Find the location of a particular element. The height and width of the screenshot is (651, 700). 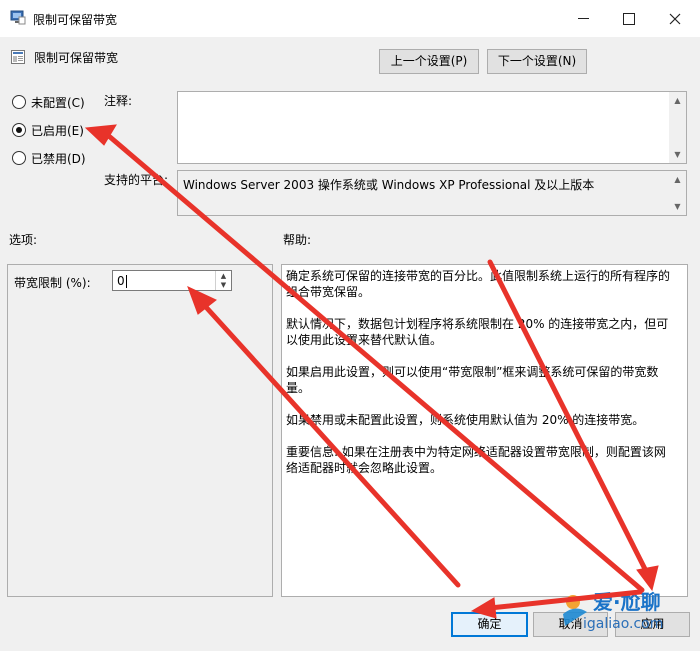

maximize-button is located at coordinates (629, 18).